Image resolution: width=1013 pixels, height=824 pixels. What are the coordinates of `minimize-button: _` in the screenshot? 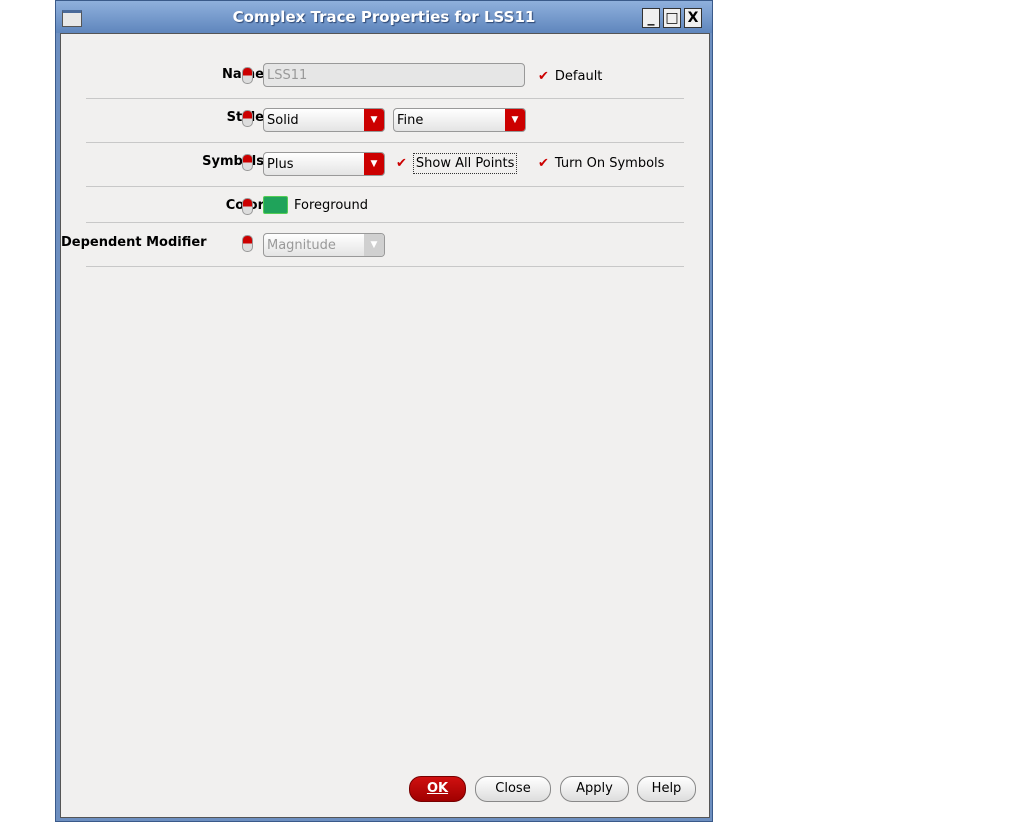 It's located at (651, 18).